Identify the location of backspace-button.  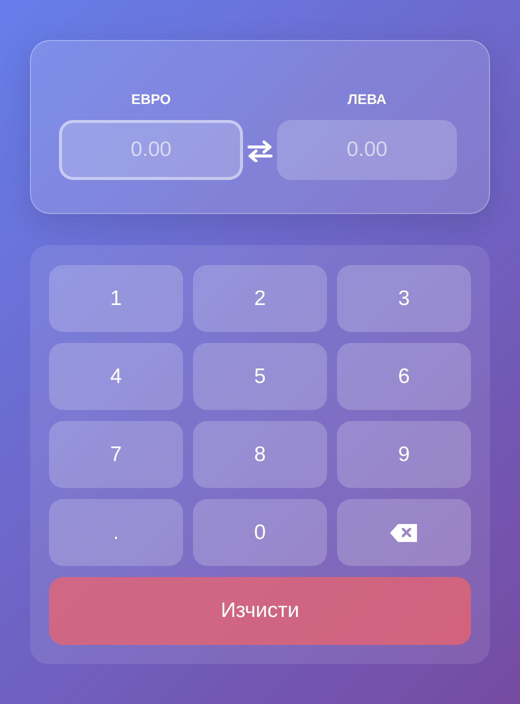
(404, 532).